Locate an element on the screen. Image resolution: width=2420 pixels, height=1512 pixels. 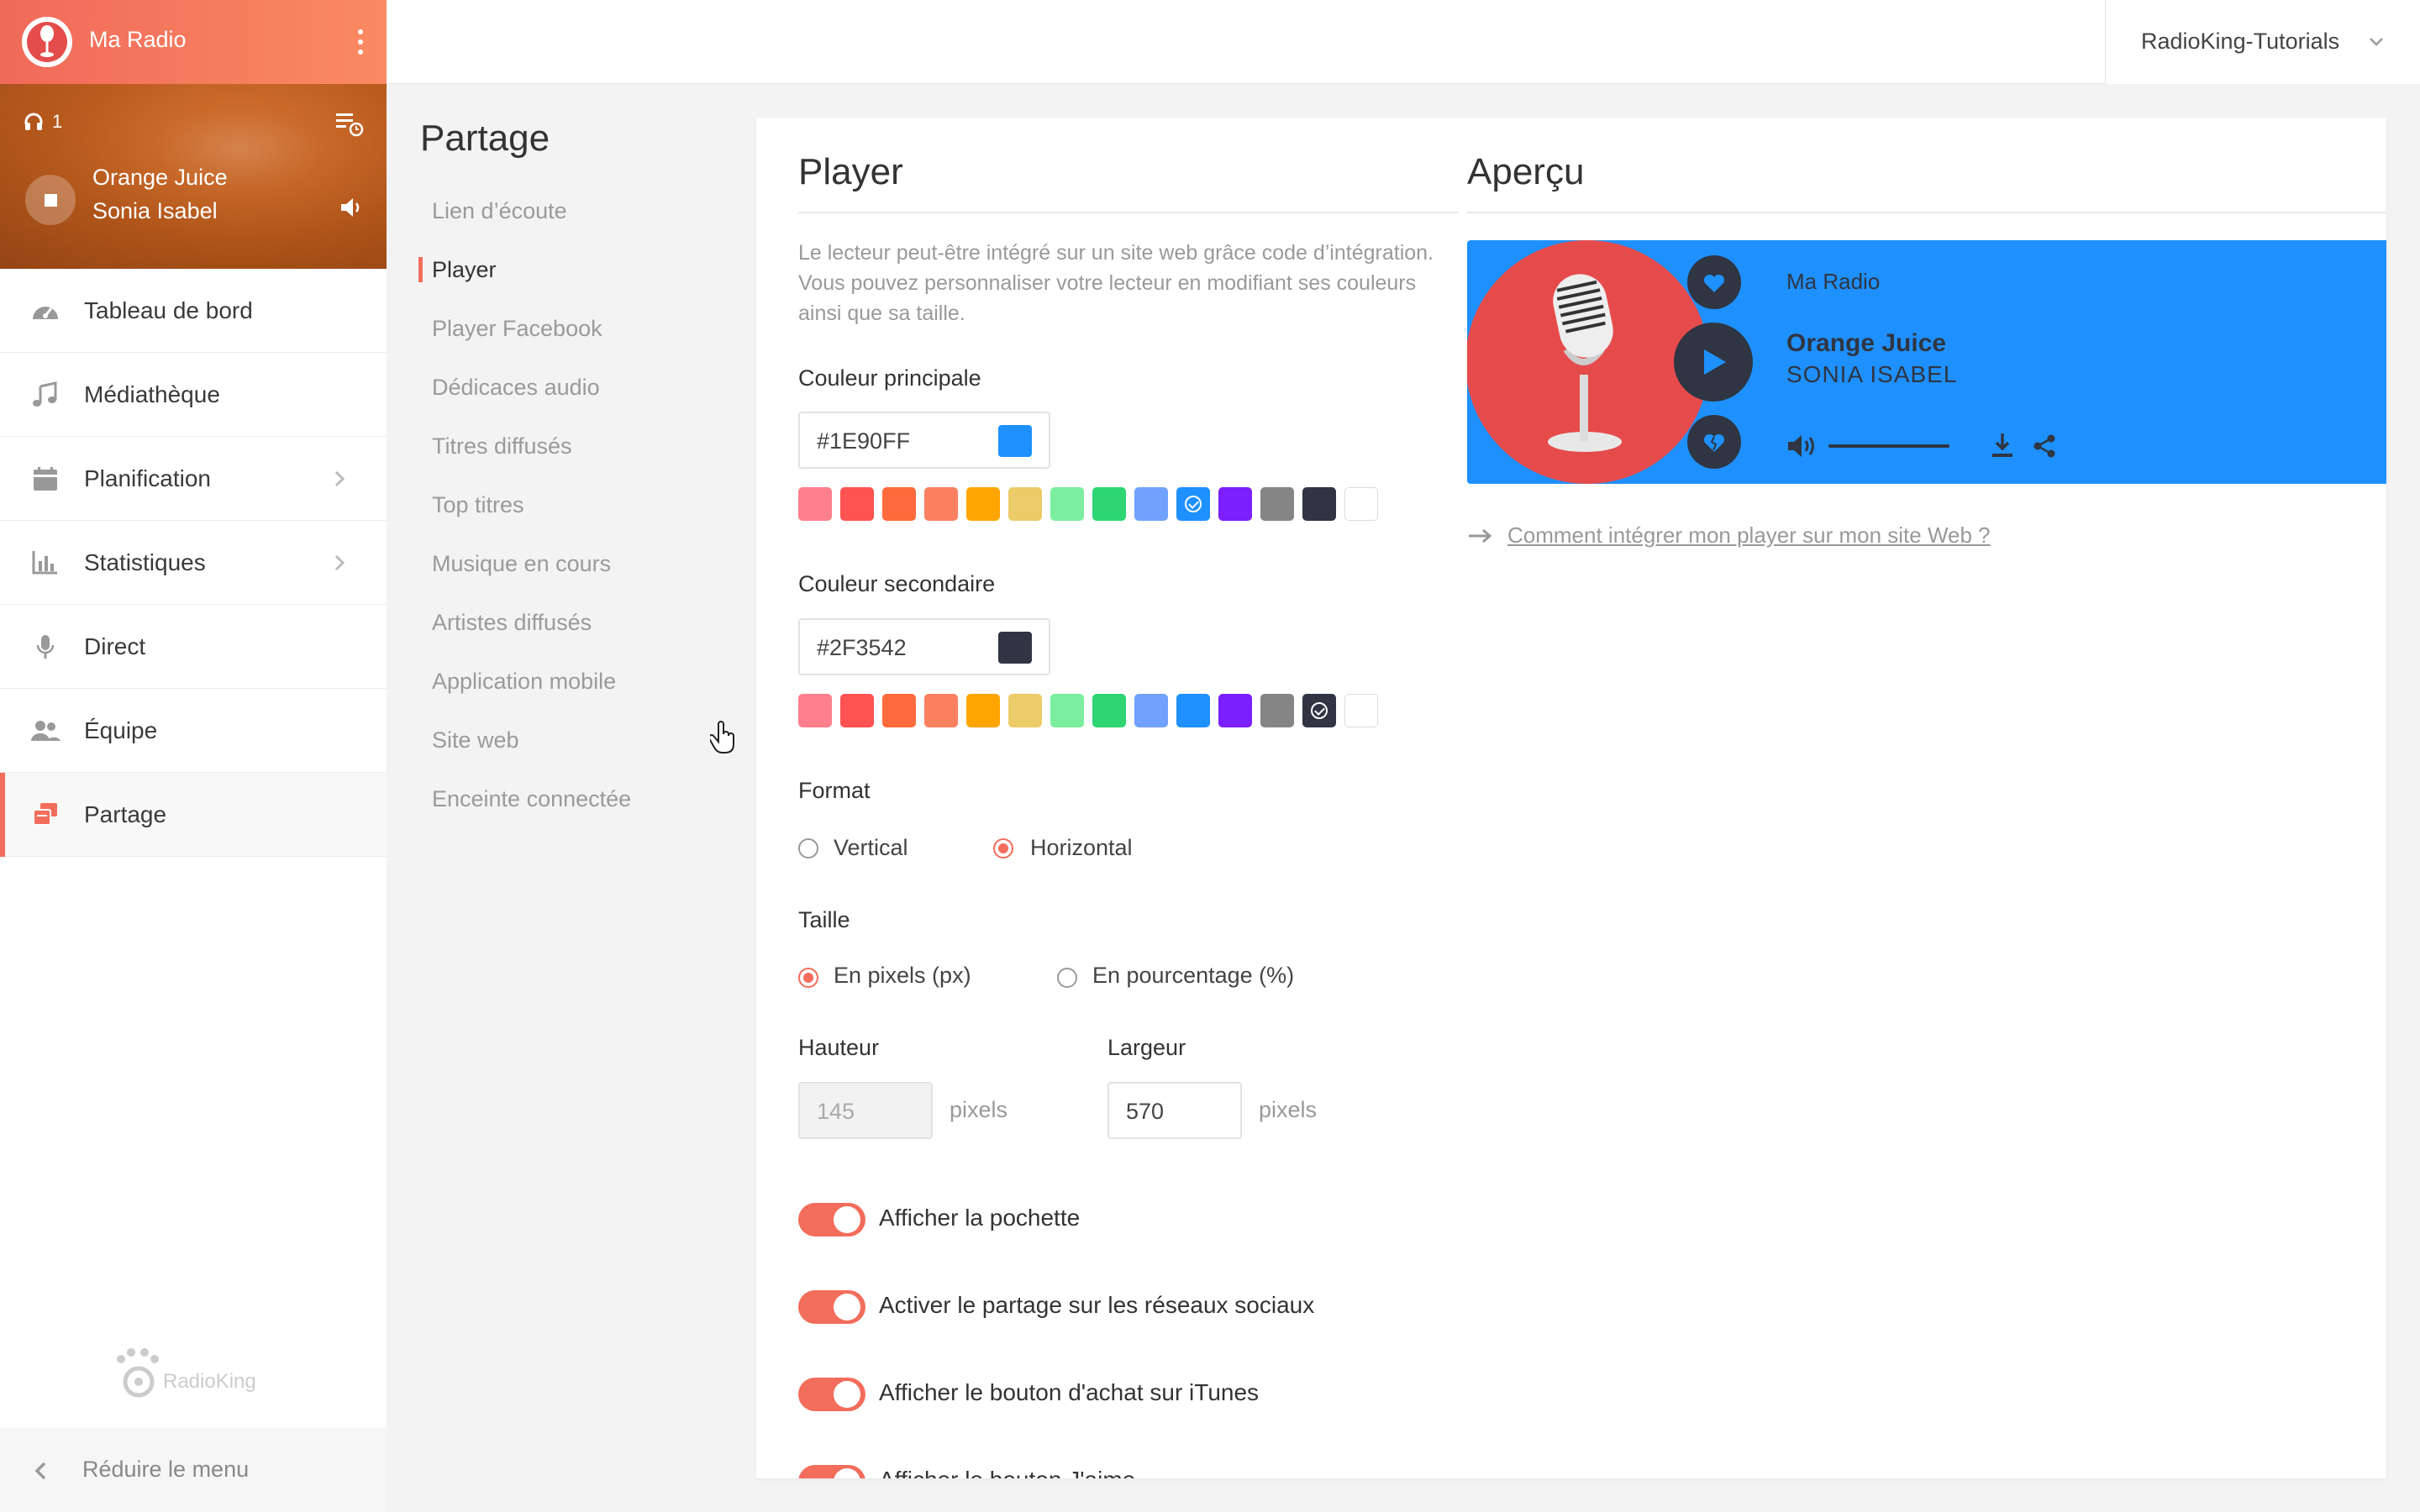
itunes-button-toggle is located at coordinates (831, 1394).